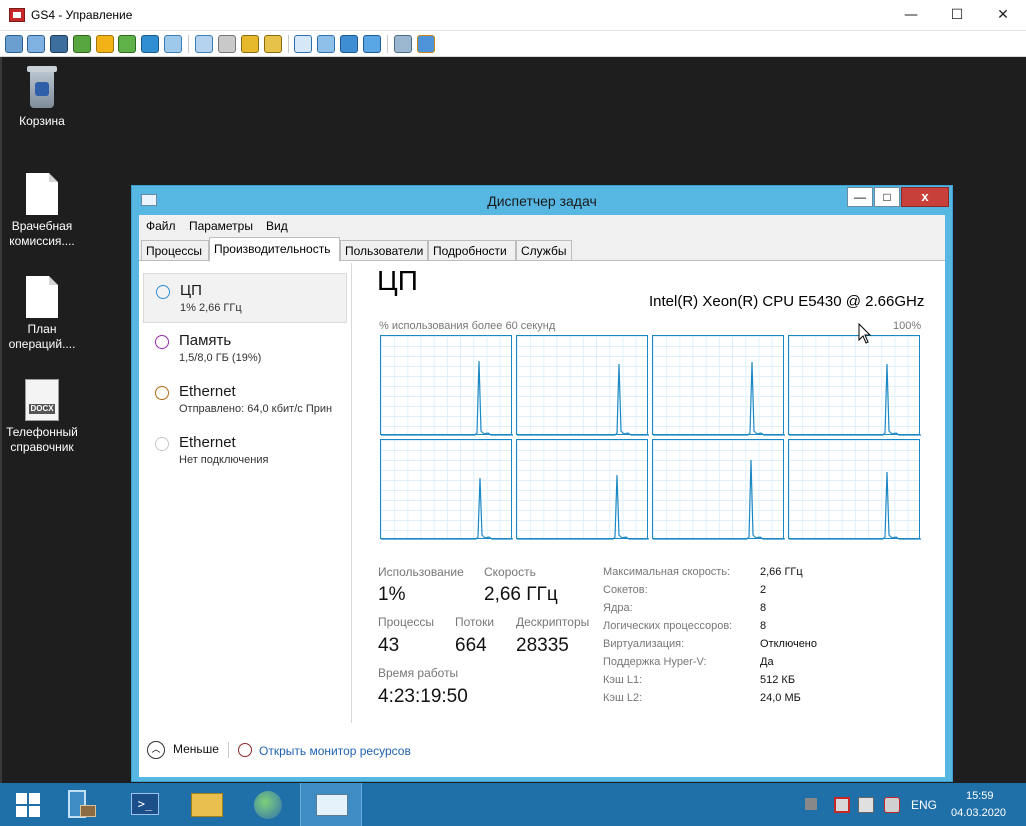 The image size is (1026, 826). Describe the element at coordinates (351, 493) in the screenshot. I see `sidebar-divider` at that location.